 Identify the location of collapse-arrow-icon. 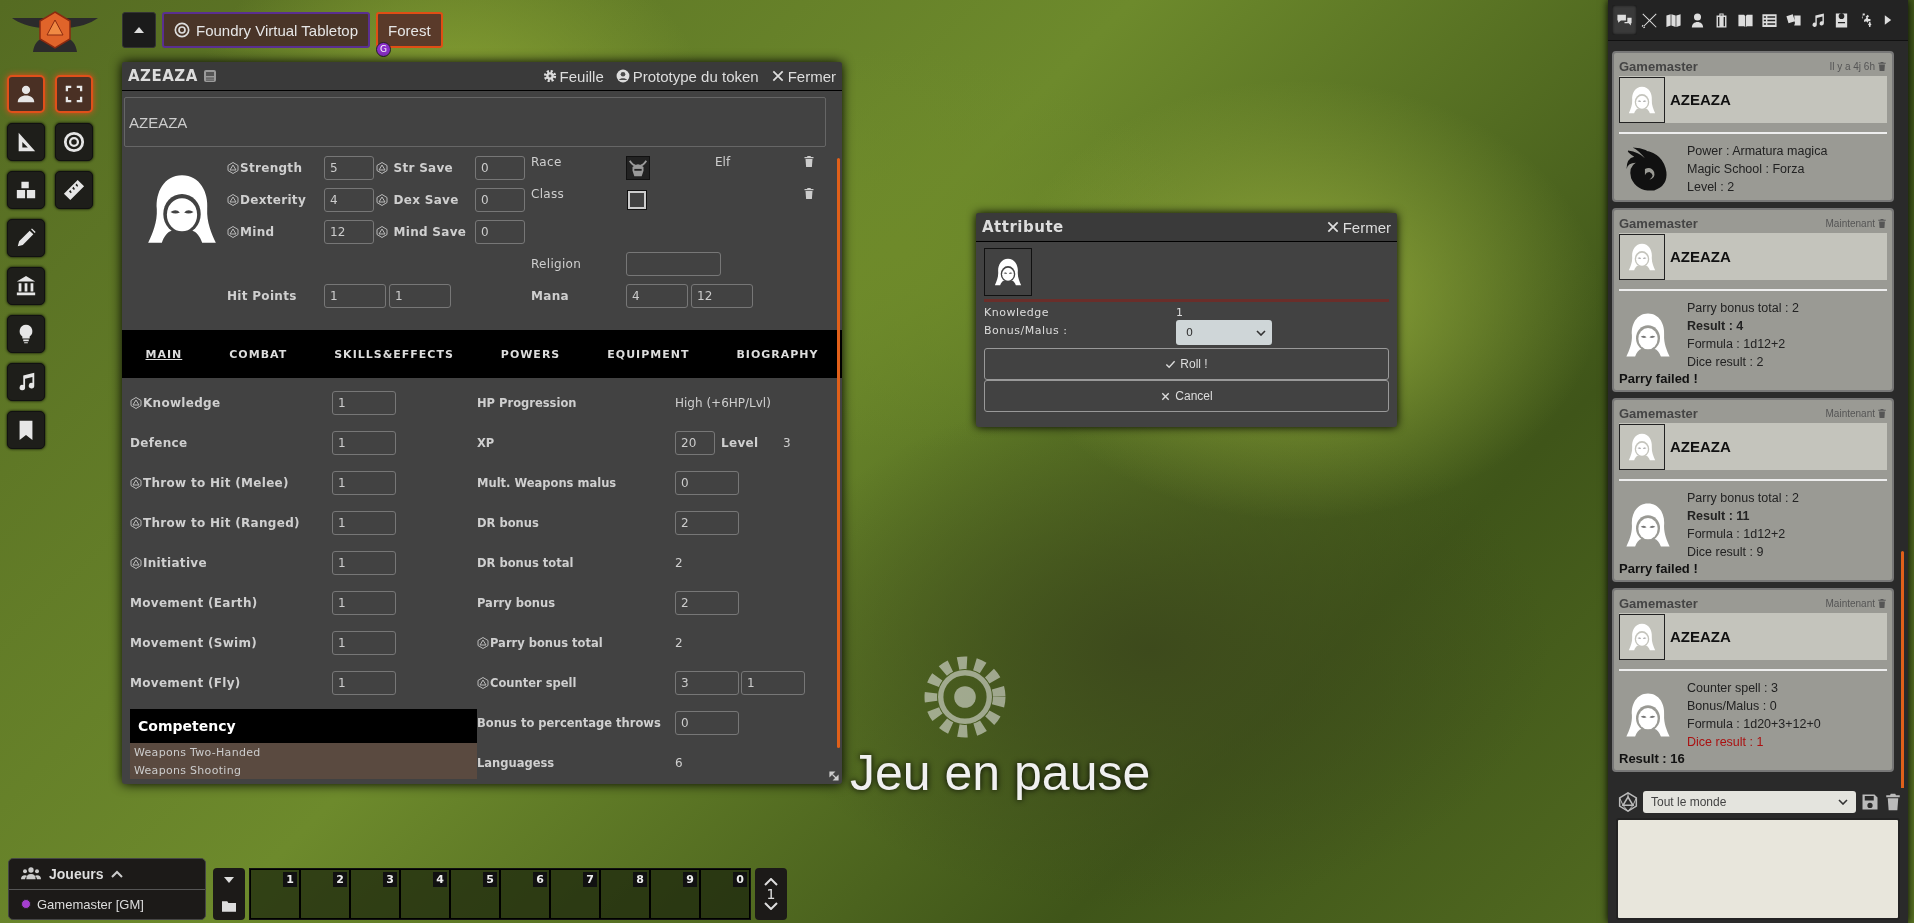
(1888, 20).